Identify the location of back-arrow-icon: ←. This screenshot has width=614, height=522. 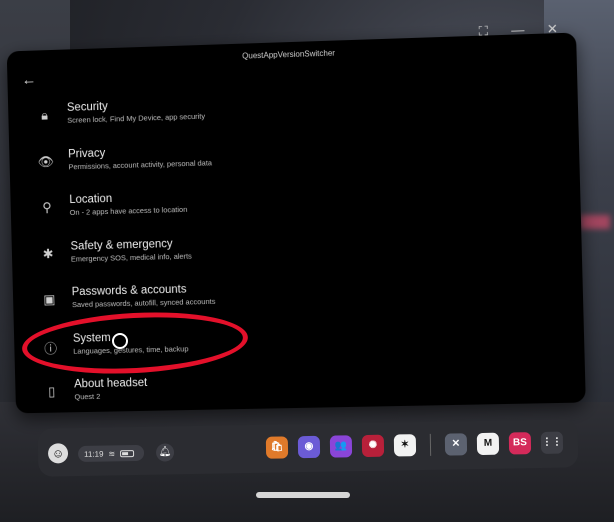
(29, 80).